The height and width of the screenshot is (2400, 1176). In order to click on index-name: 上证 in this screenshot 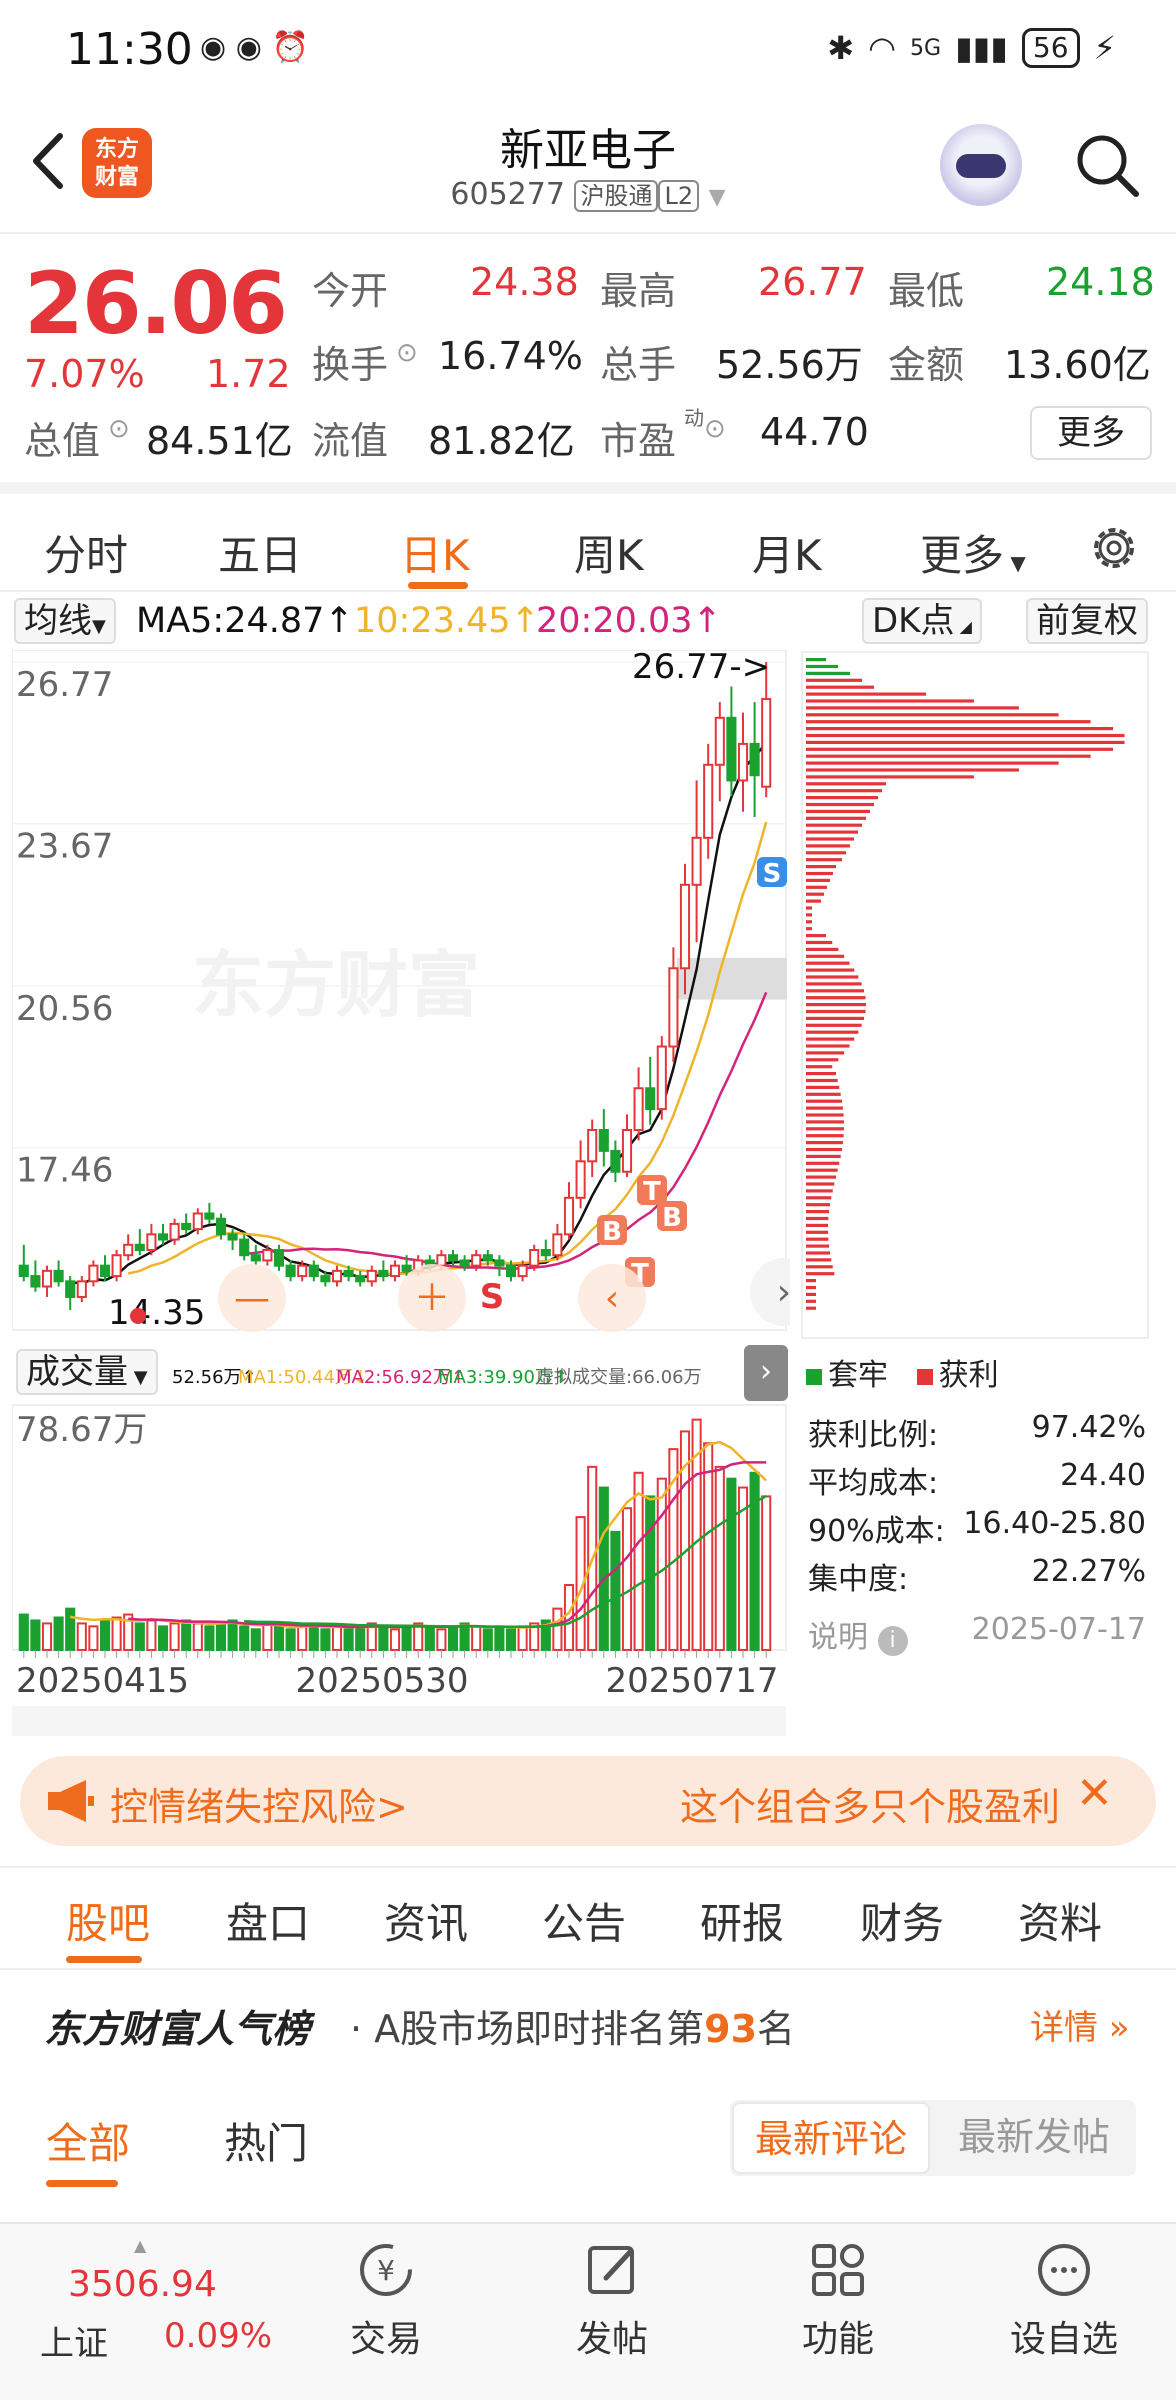, I will do `click(74, 2344)`.